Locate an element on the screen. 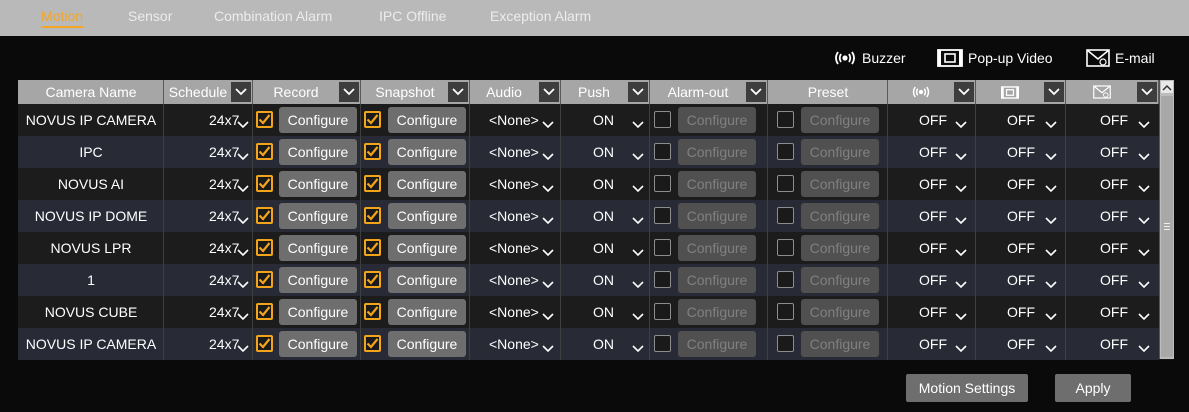  record-header-dropdown is located at coordinates (349, 92).